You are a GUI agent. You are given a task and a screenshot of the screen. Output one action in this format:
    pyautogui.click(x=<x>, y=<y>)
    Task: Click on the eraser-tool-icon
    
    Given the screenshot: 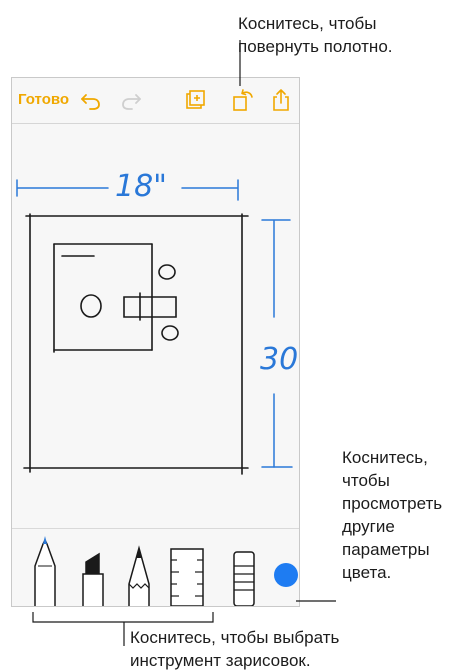 What is the action you would take?
    pyautogui.click(x=244, y=578)
    